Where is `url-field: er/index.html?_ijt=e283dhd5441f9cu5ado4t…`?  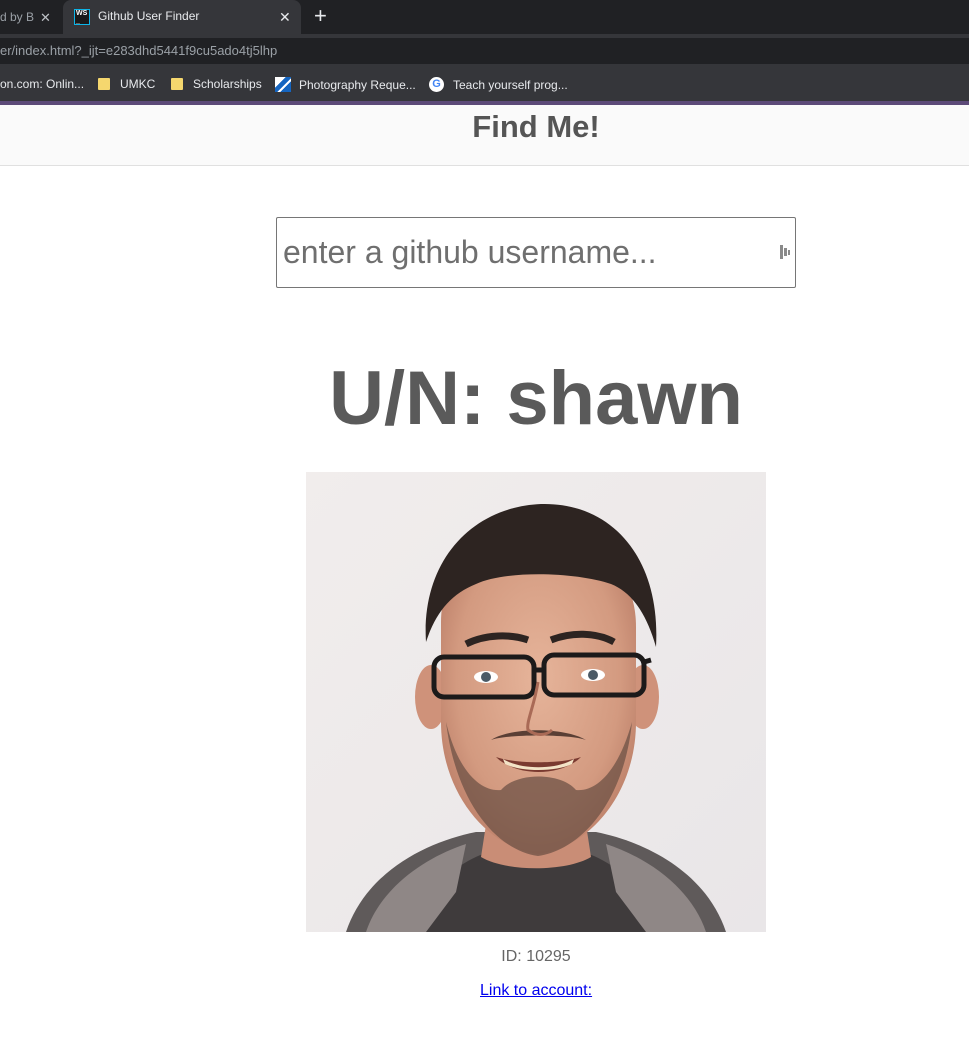 url-field: er/index.html?_ijt=e283dhd5441f9cu5ado4t… is located at coordinates (484, 51).